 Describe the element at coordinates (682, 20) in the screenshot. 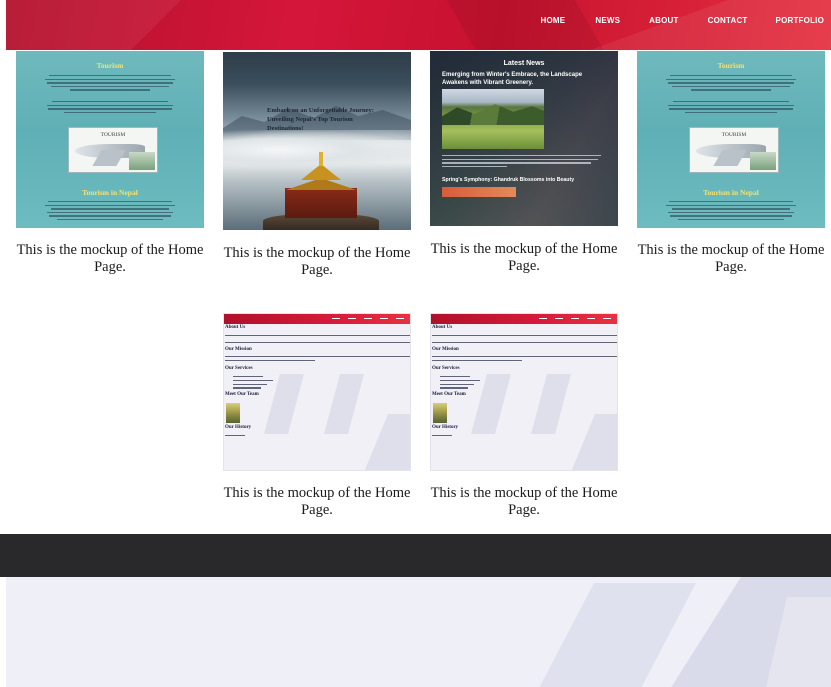

I see `main-nav: HOME NEWS ABOUT CONTACT PORTFOLIO` at that location.